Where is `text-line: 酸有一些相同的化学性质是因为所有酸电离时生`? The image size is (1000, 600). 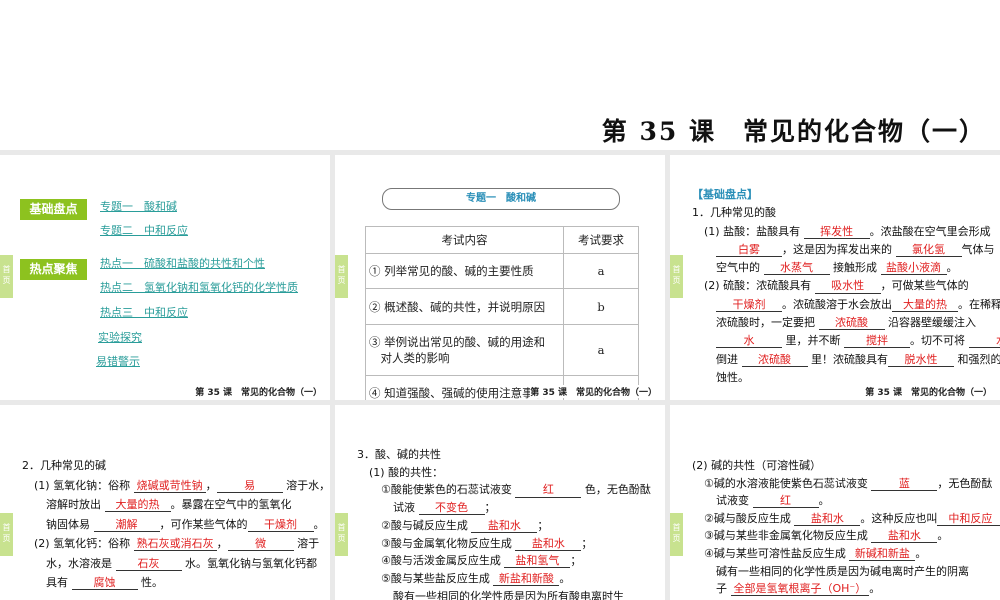
text-line: 酸有一些相同的化学性质是因为所有酸电离时生 is located at coordinates (504, 594).